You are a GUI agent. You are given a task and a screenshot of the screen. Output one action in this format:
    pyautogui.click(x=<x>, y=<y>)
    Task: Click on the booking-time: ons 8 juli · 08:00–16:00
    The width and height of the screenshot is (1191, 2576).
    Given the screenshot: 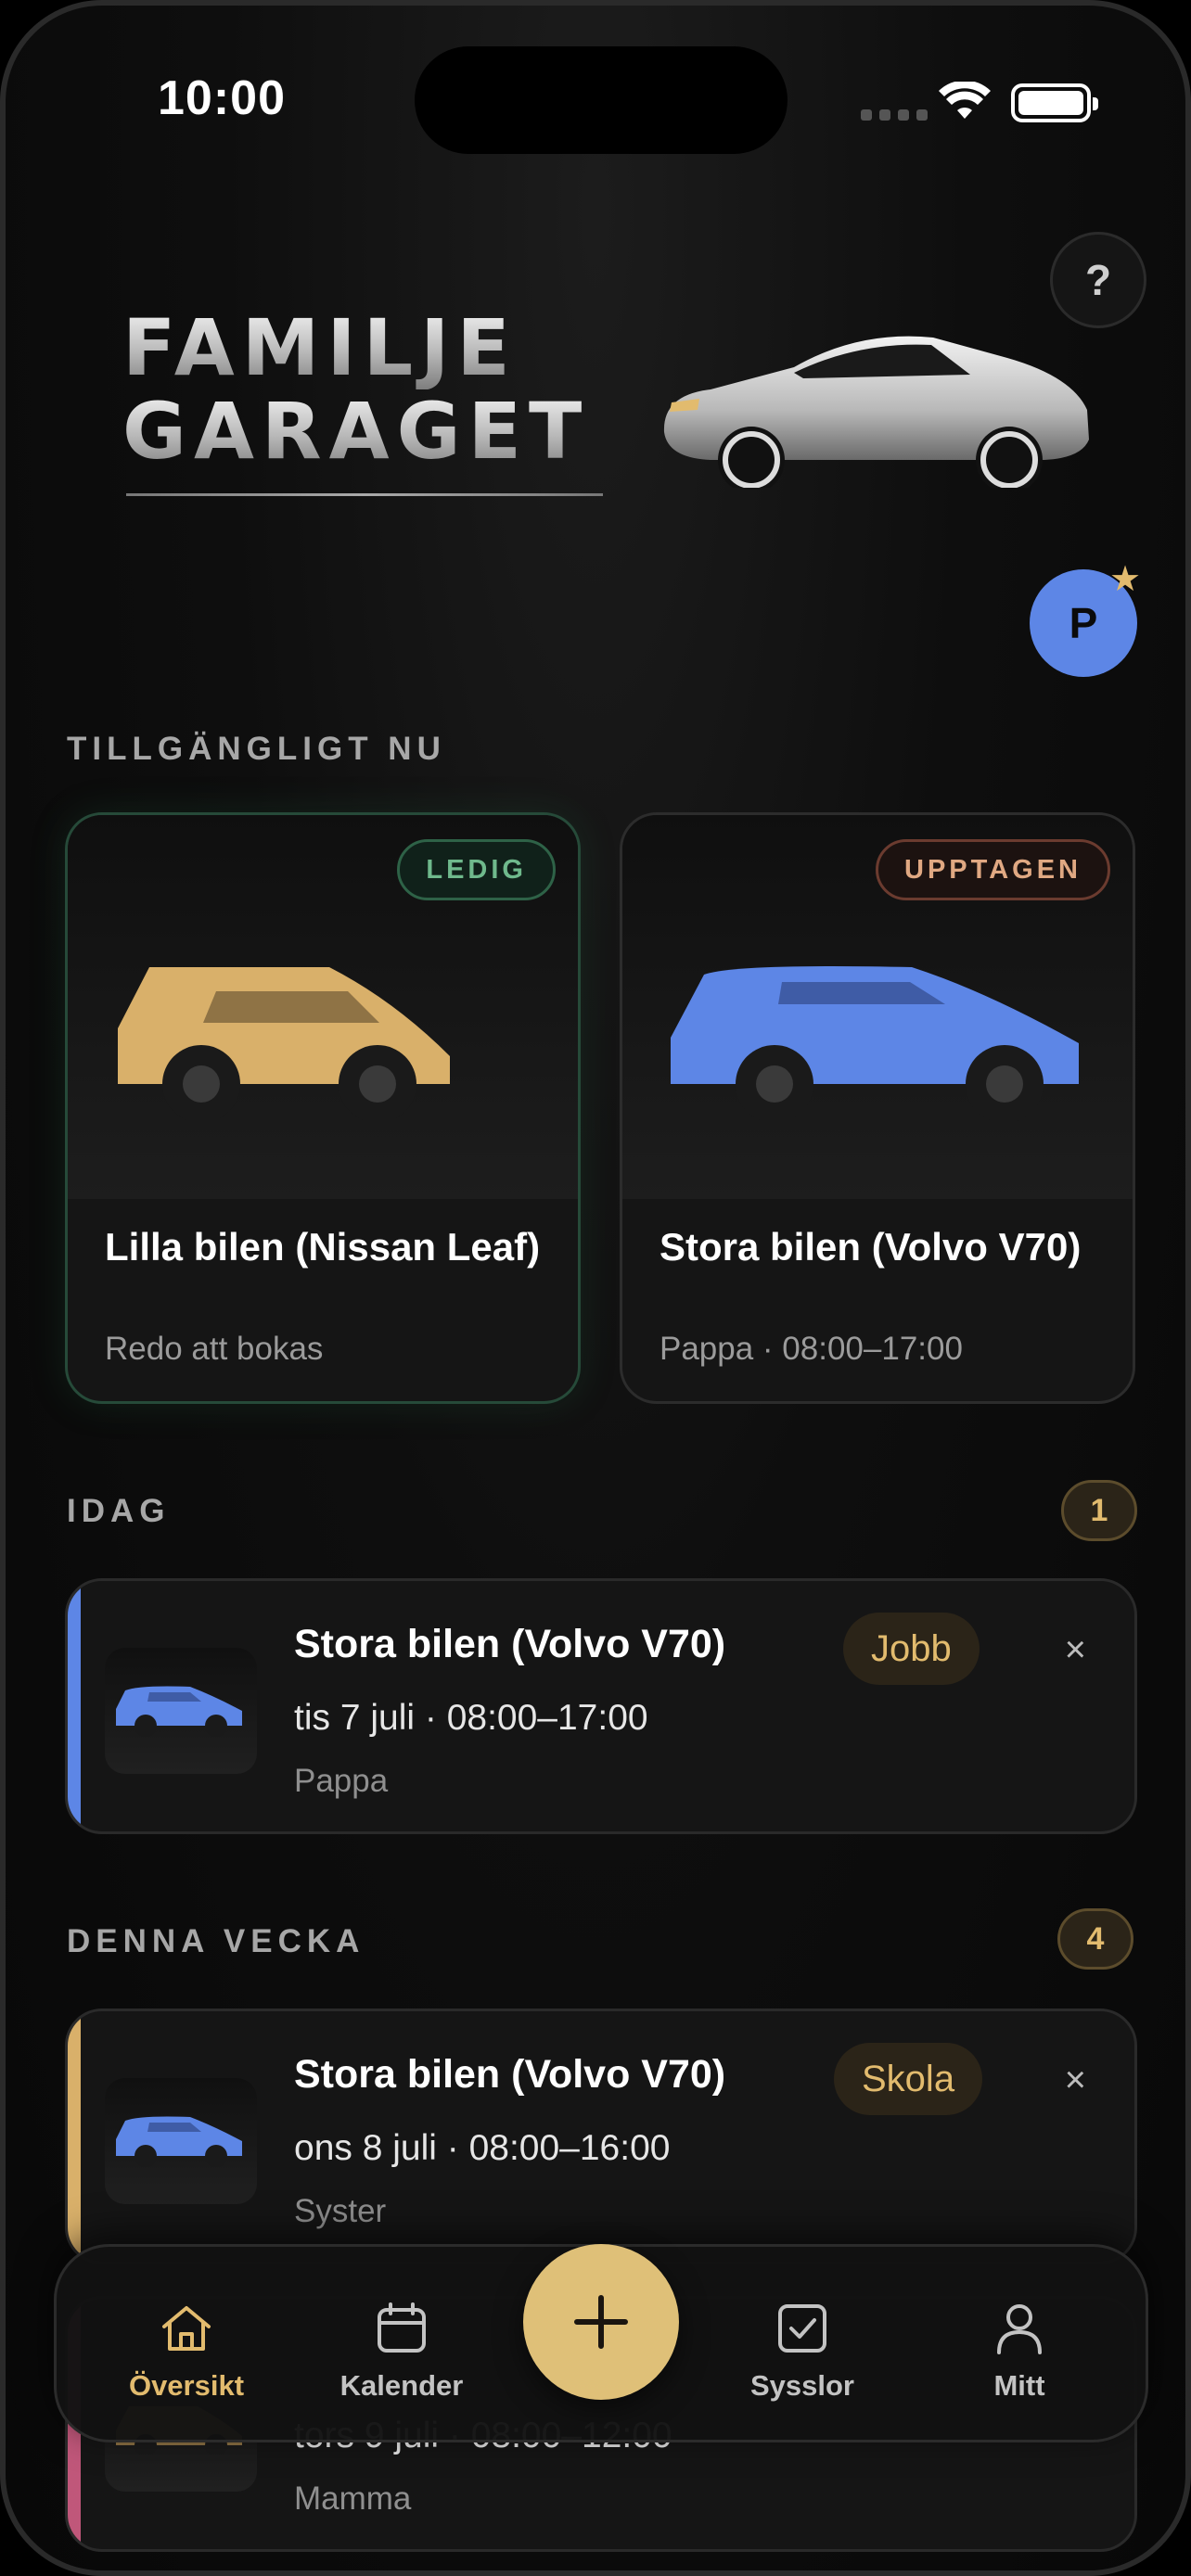 What is the action you would take?
    pyautogui.click(x=482, y=2148)
    